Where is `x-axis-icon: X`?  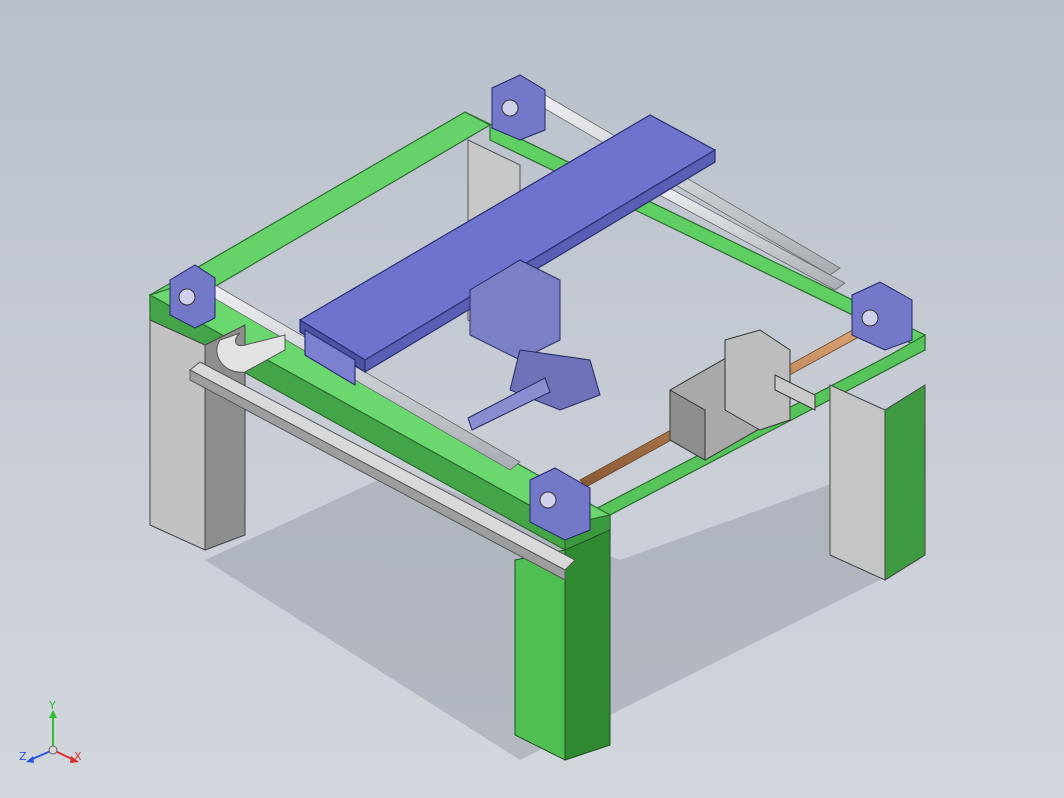
x-axis-icon: X is located at coordinates (67, 756).